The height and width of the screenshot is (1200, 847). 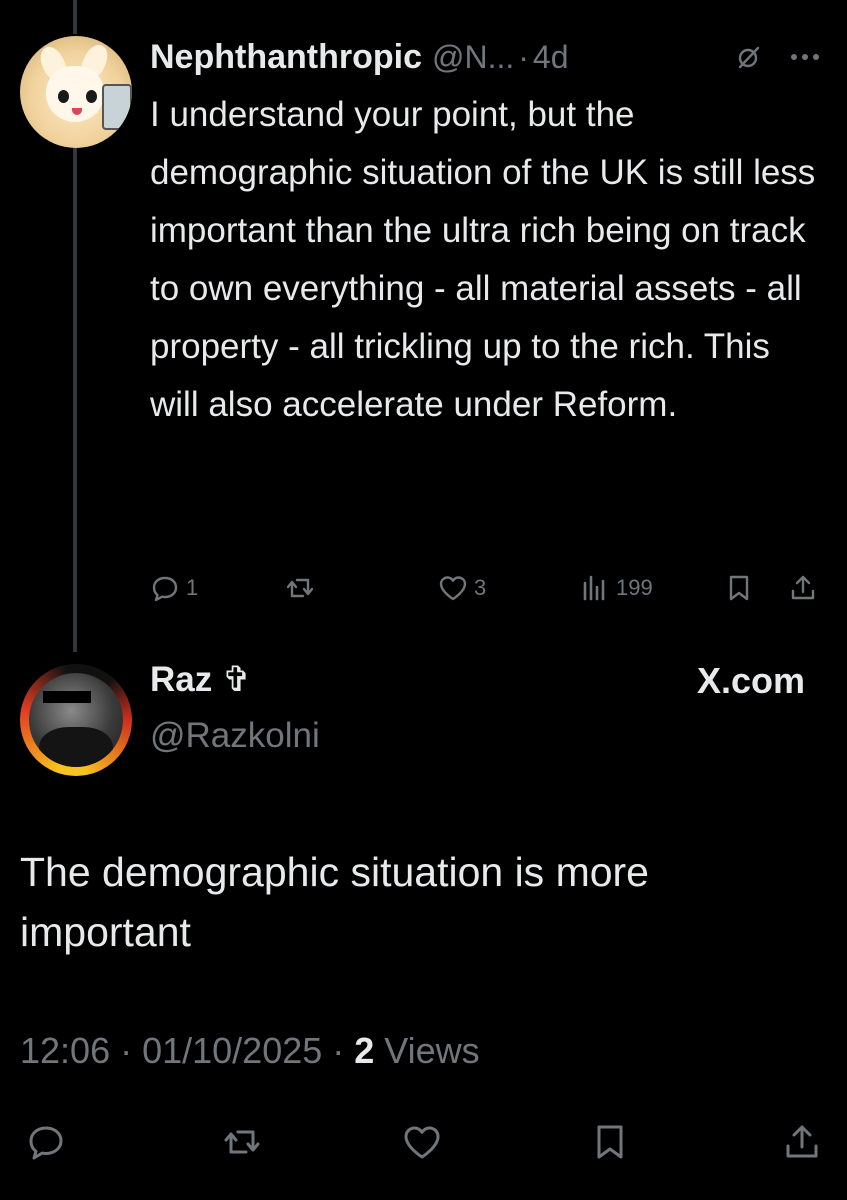 What do you see at coordinates (480, 587) in the screenshot?
I see `like-count: 3` at bounding box center [480, 587].